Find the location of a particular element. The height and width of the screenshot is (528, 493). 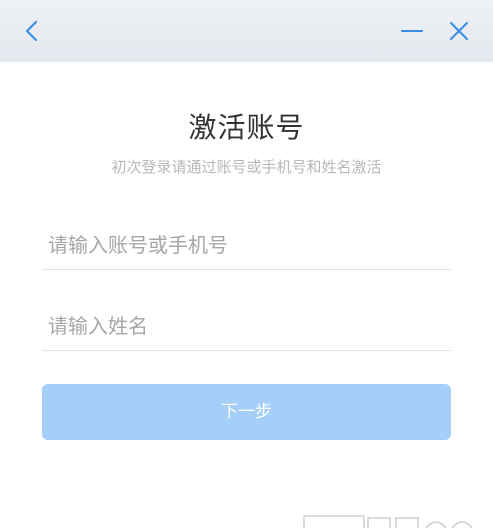

page-title: 激活账号 is located at coordinates (246, 127).